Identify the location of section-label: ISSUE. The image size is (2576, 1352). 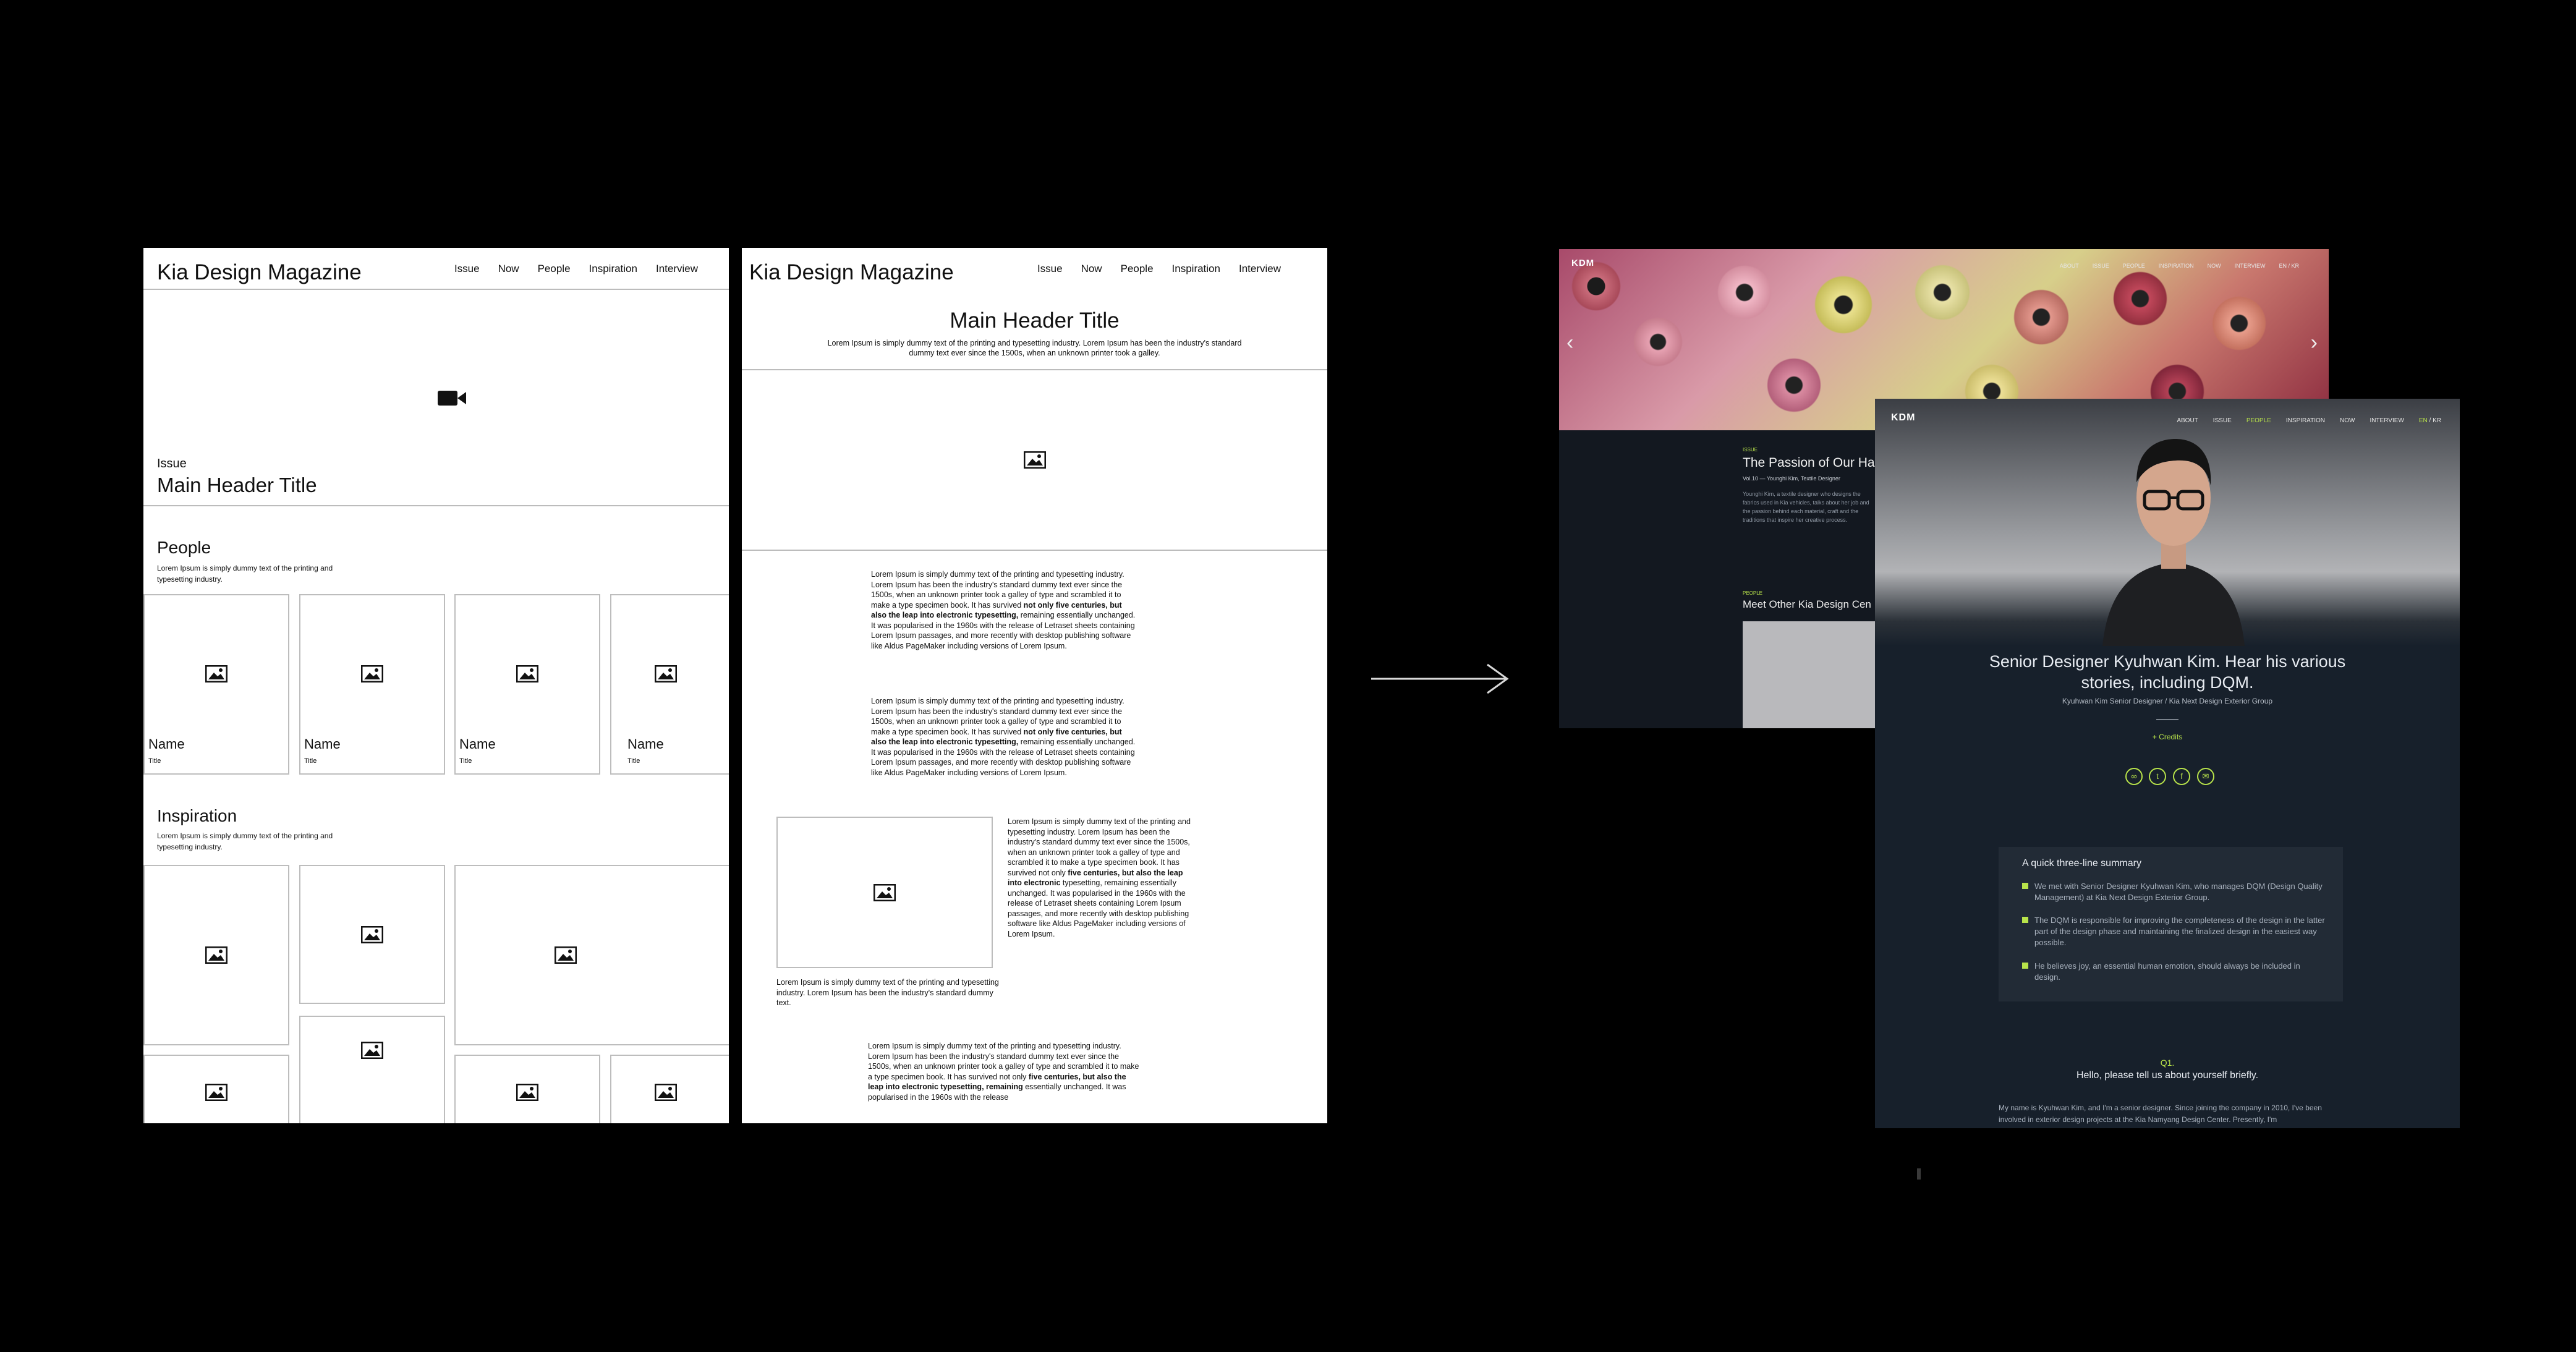
(1750, 450).